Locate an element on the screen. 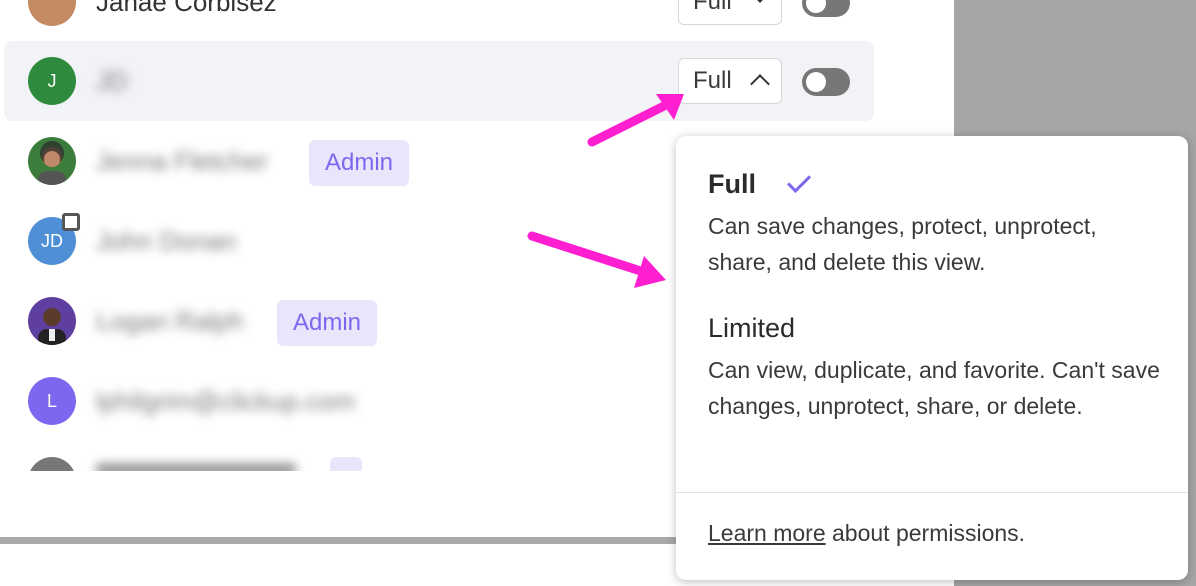 This screenshot has width=1196, height=586. avatar: L is located at coordinates (52, 401).